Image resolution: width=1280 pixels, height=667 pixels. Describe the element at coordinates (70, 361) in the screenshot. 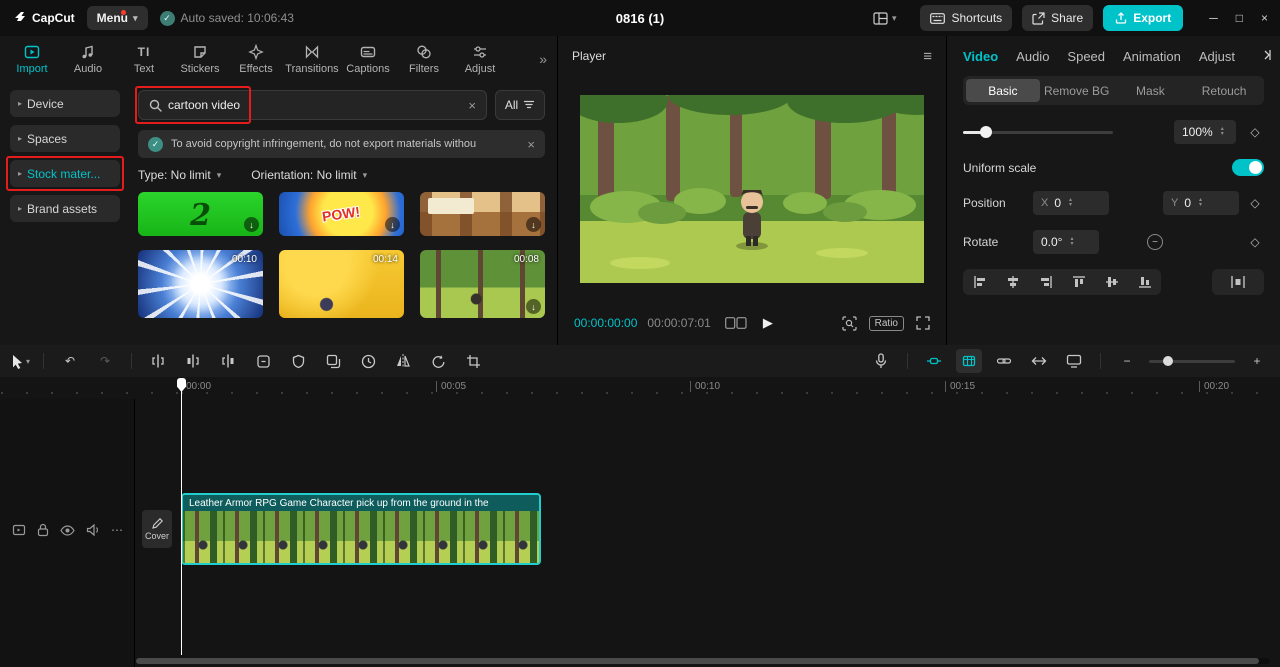

I see `undo-button: ↶` at that location.